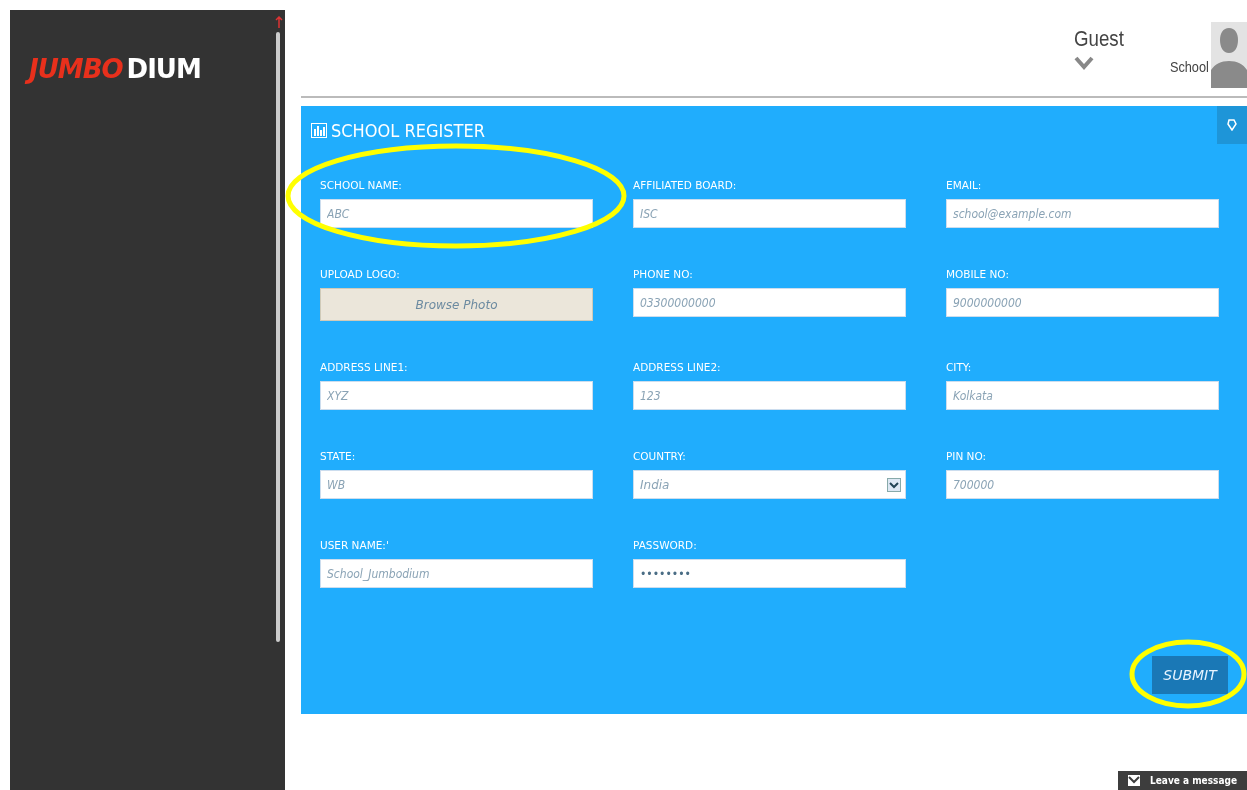 The width and height of the screenshot is (1247, 790). I want to click on field-label: COUNTRY:, so click(660, 457).